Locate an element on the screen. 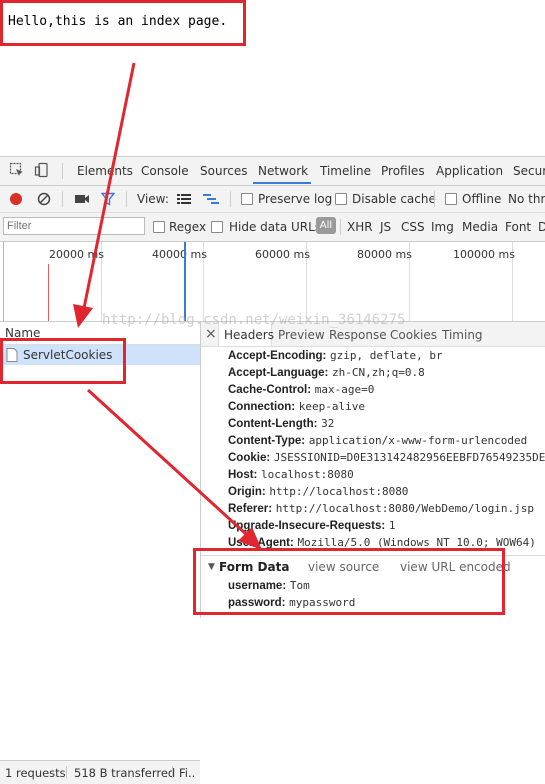 The image size is (545, 784). header-row: Connection: keep-alive is located at coordinates (296, 406).